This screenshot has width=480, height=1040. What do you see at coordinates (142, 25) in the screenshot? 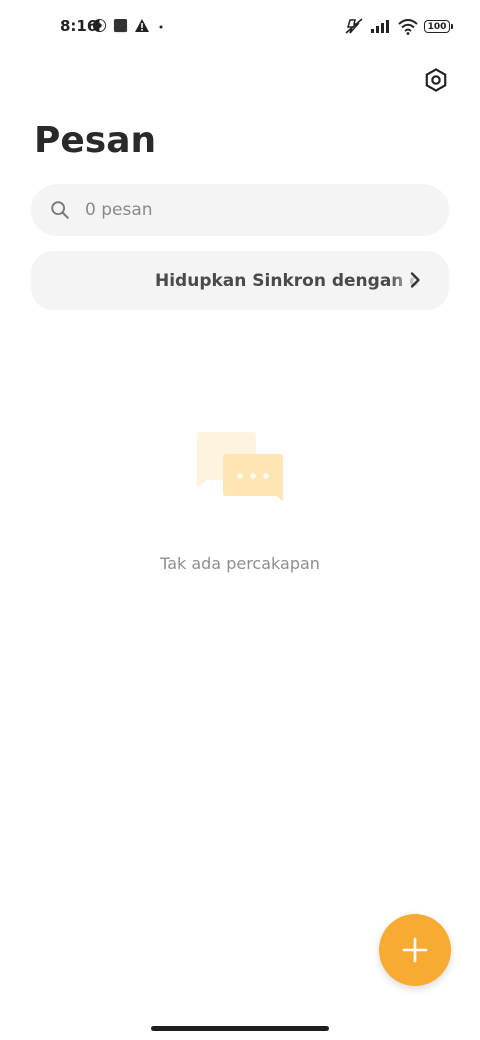
I see `warning-icon` at bounding box center [142, 25].